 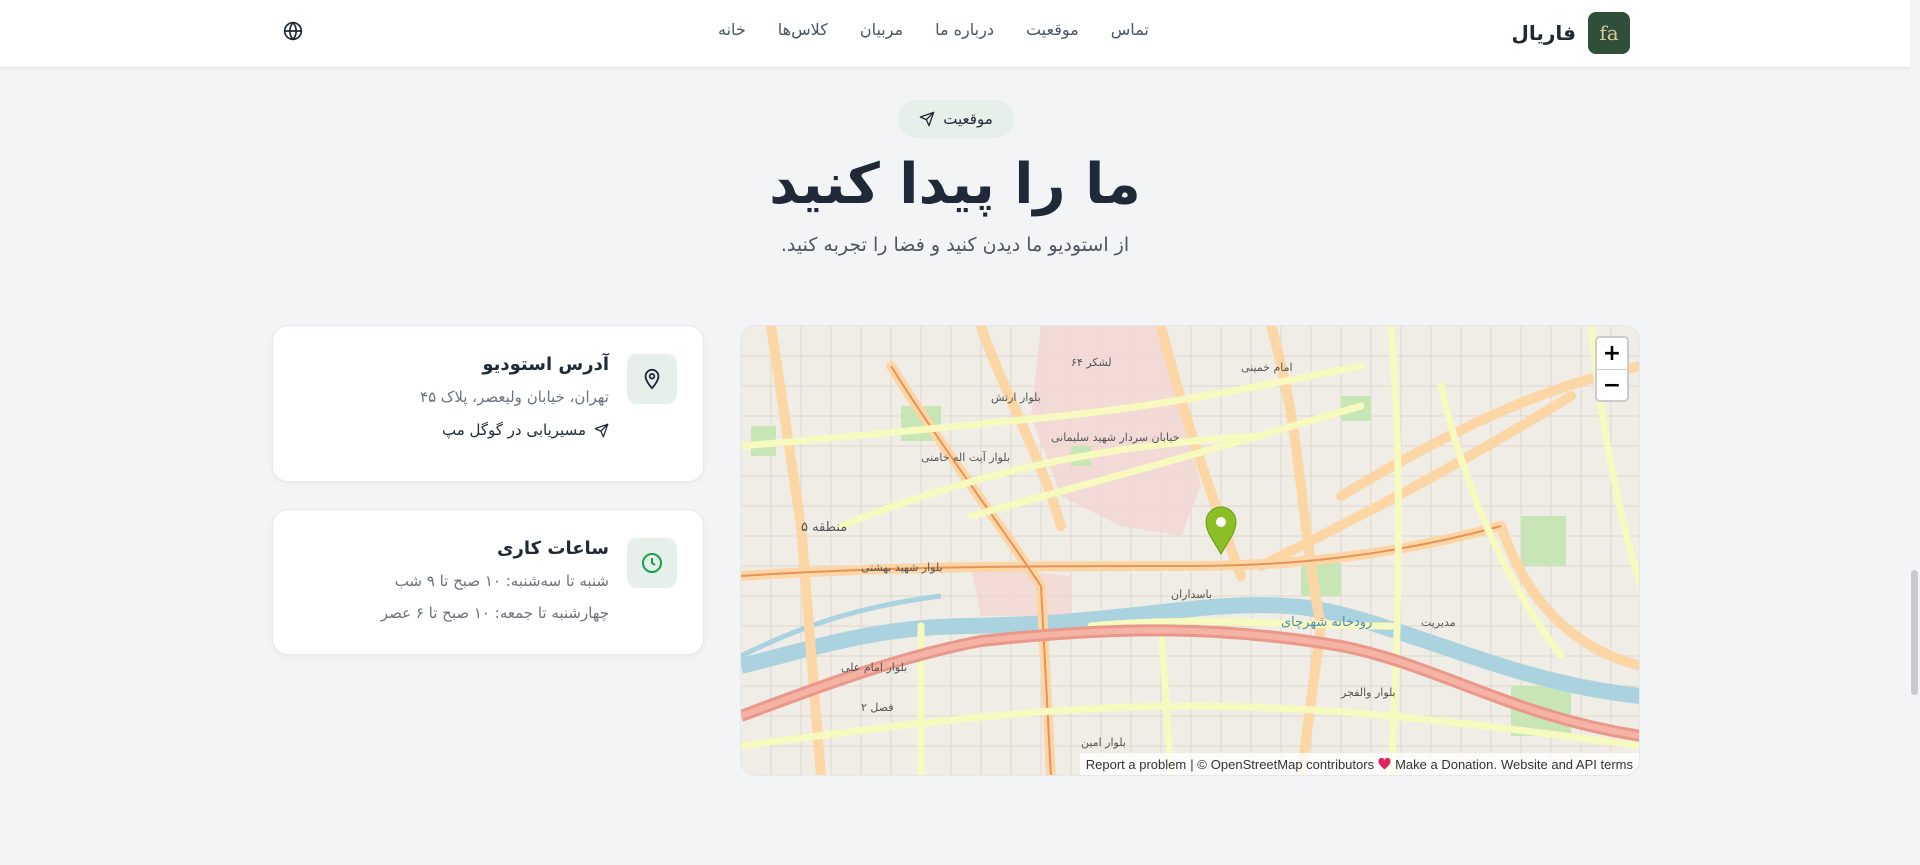 What do you see at coordinates (1609, 33) in the screenshot?
I see `brand-logo: fa` at bounding box center [1609, 33].